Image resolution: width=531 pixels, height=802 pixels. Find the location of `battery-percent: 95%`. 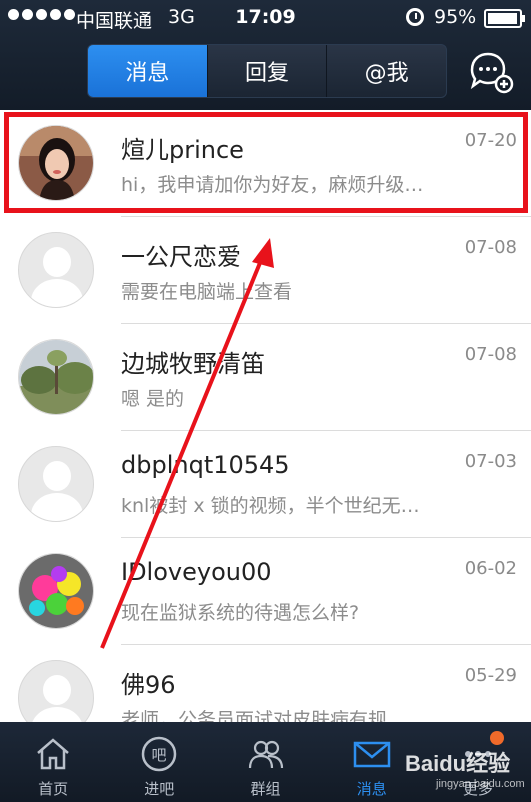

battery-percent: 95% is located at coordinates (455, 17).